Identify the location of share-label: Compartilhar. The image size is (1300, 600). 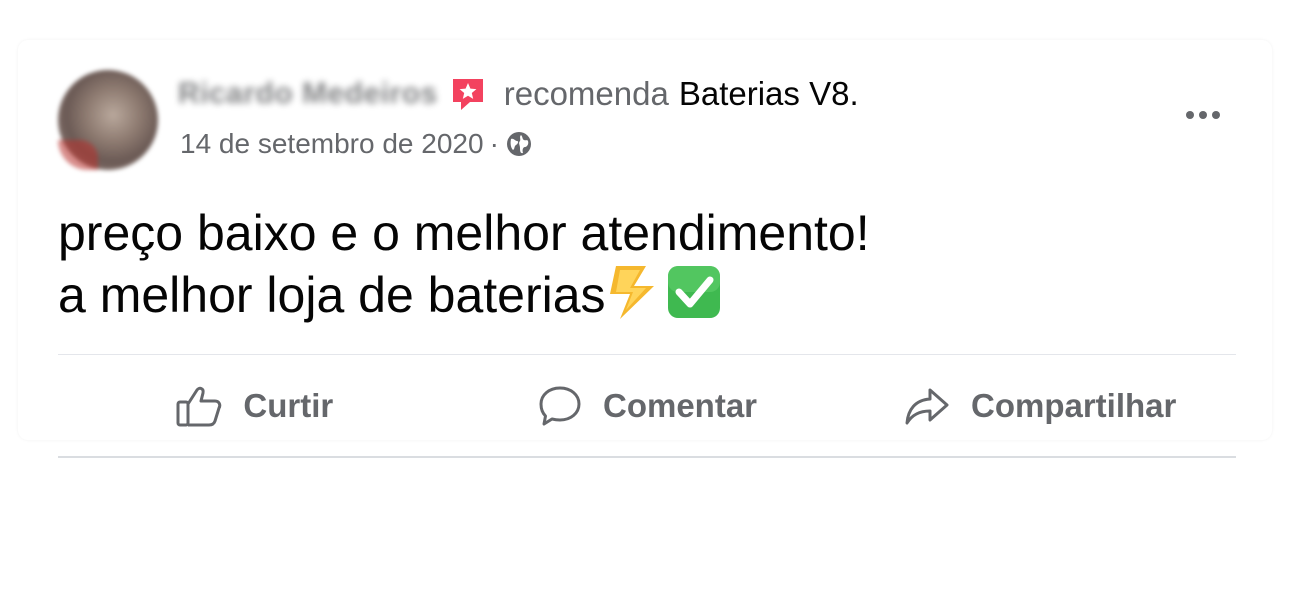
(1073, 405).